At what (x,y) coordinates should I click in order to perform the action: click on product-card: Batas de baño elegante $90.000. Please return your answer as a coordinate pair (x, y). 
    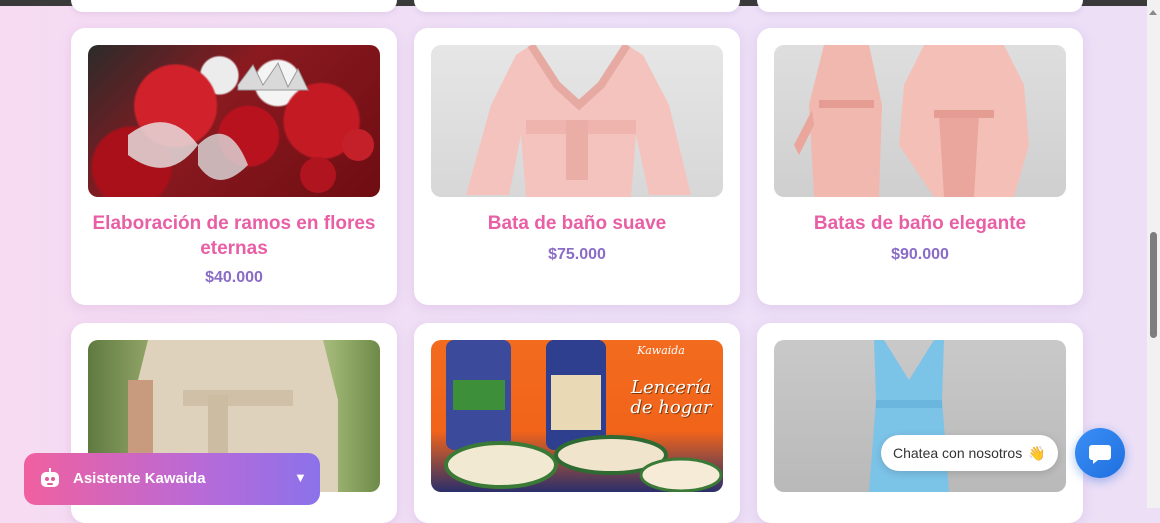
    Looking at the image, I should click on (920, 166).